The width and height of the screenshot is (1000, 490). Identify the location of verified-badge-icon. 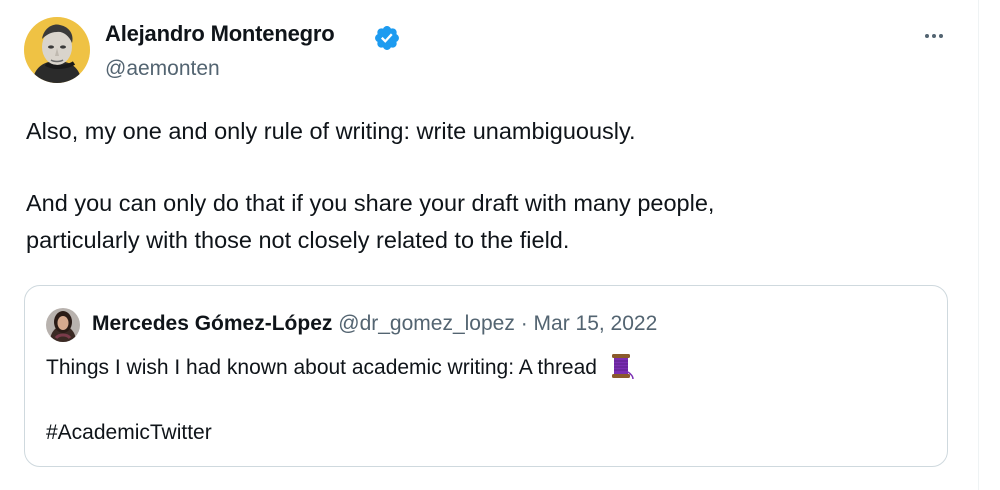
(387, 38).